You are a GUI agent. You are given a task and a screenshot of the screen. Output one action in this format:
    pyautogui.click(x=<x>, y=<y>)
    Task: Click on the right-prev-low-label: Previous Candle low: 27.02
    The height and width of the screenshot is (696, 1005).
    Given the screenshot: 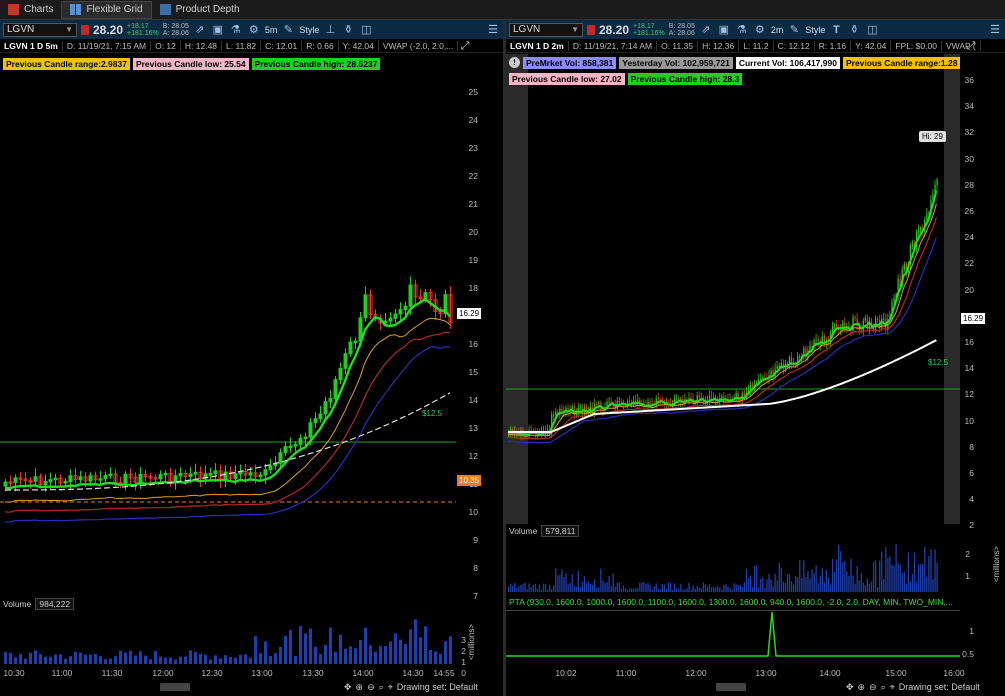 What is the action you would take?
    pyautogui.click(x=567, y=79)
    